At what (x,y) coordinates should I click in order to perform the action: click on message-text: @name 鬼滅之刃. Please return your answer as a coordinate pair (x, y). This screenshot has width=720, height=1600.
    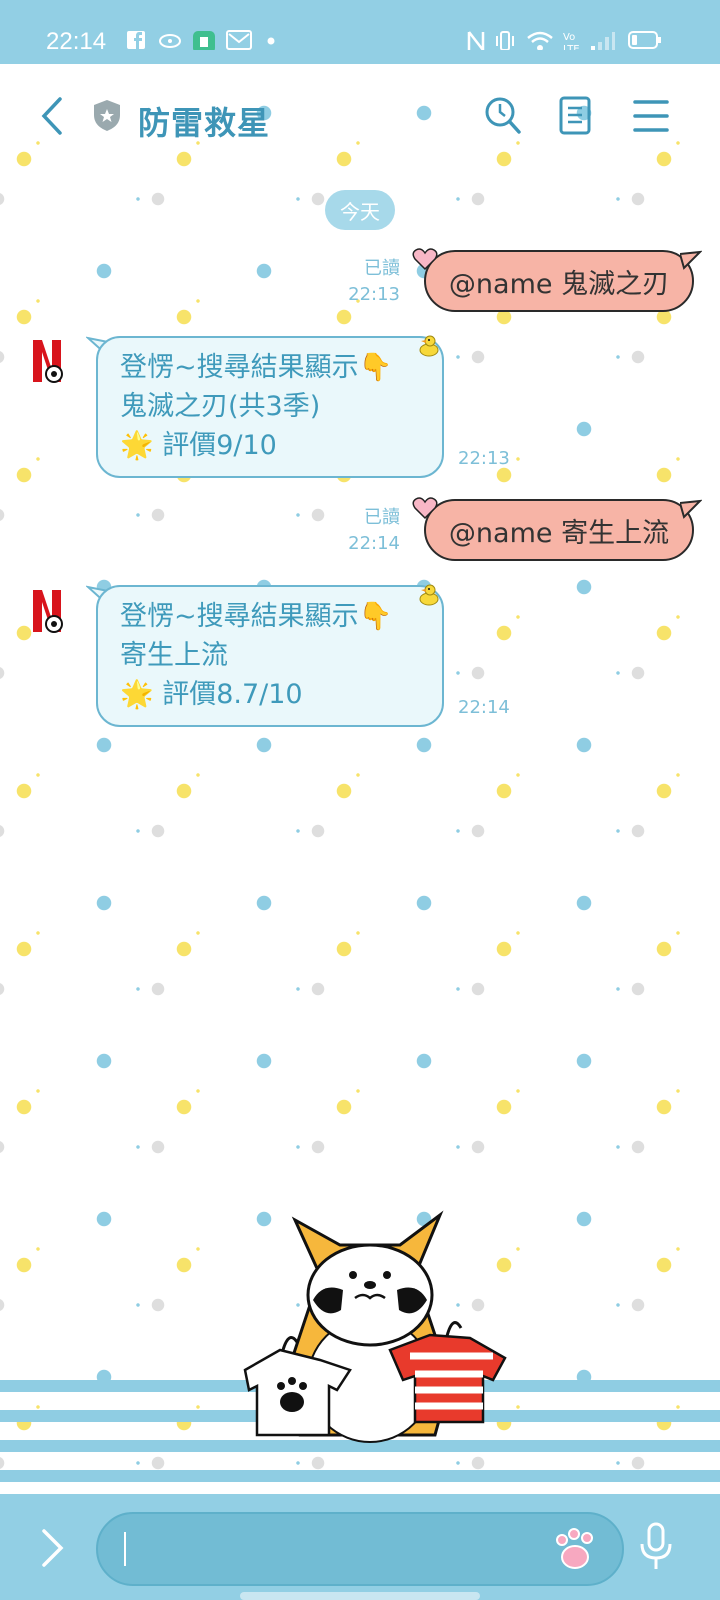
    Looking at the image, I should click on (559, 284).